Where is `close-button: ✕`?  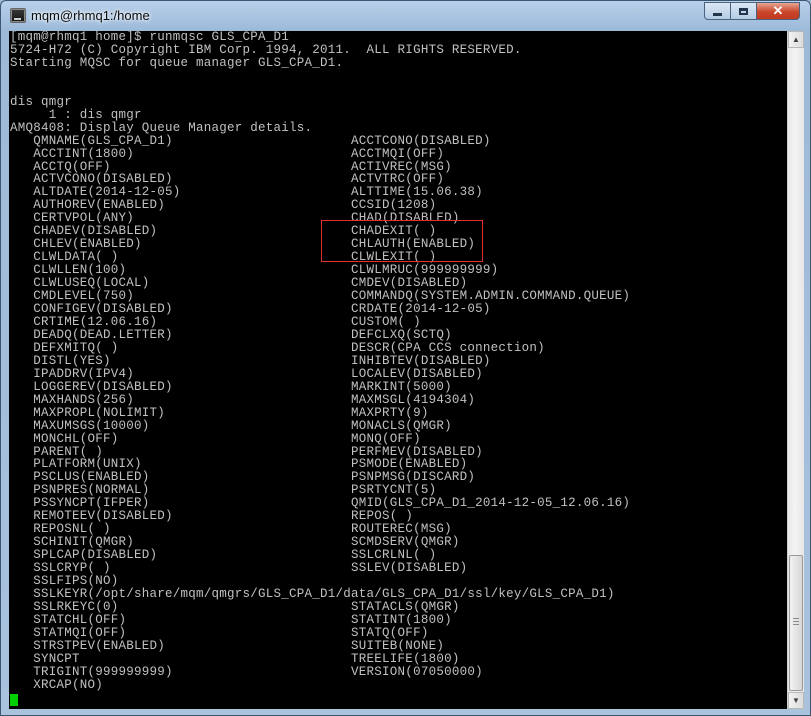
close-button: ✕ is located at coordinates (778, 11).